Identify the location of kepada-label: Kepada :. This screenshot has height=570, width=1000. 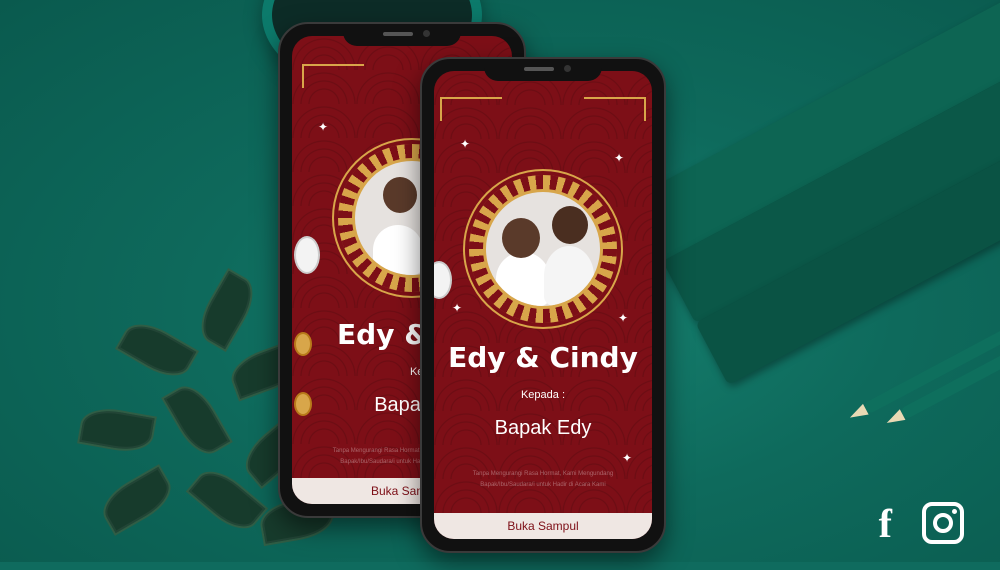
(543, 395).